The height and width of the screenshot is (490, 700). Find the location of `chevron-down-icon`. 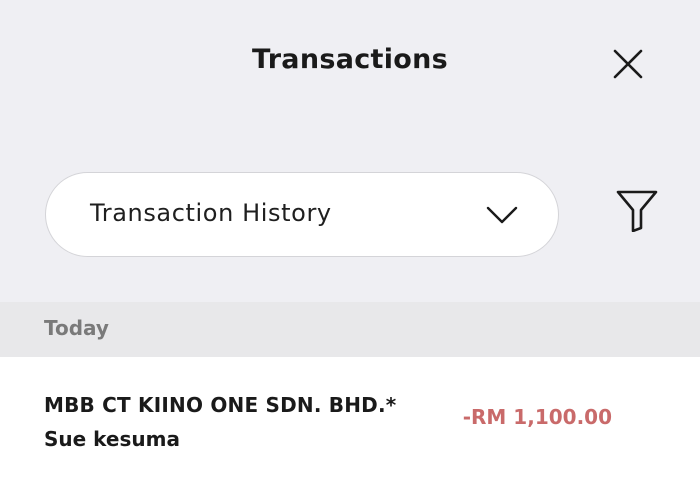

chevron-down-icon is located at coordinates (502, 215).